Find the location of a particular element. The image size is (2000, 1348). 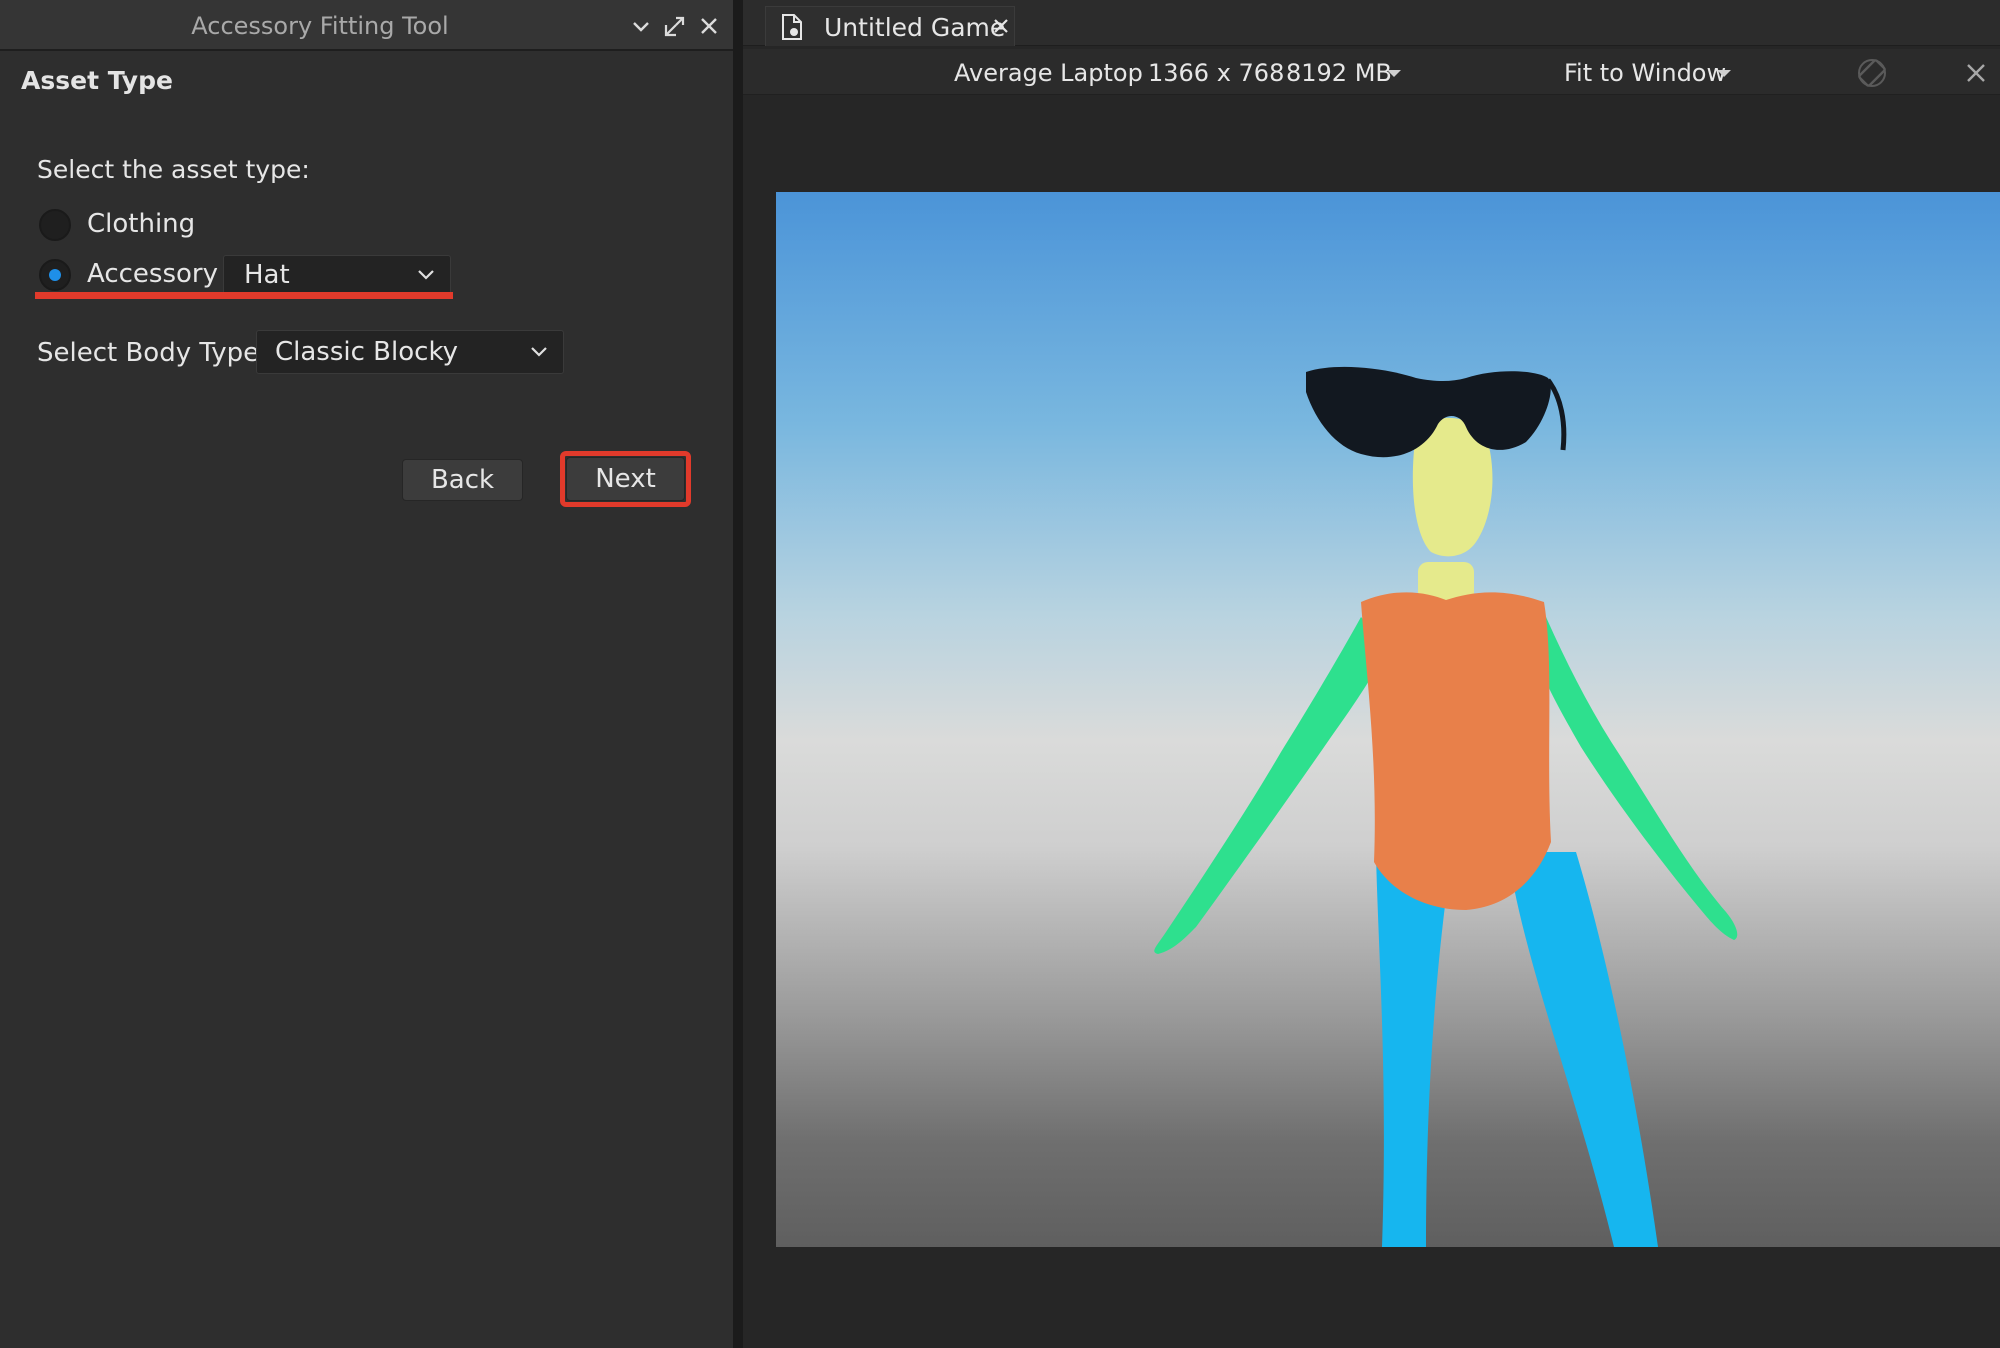

avatar-right-leg is located at coordinates (1583, 1049).